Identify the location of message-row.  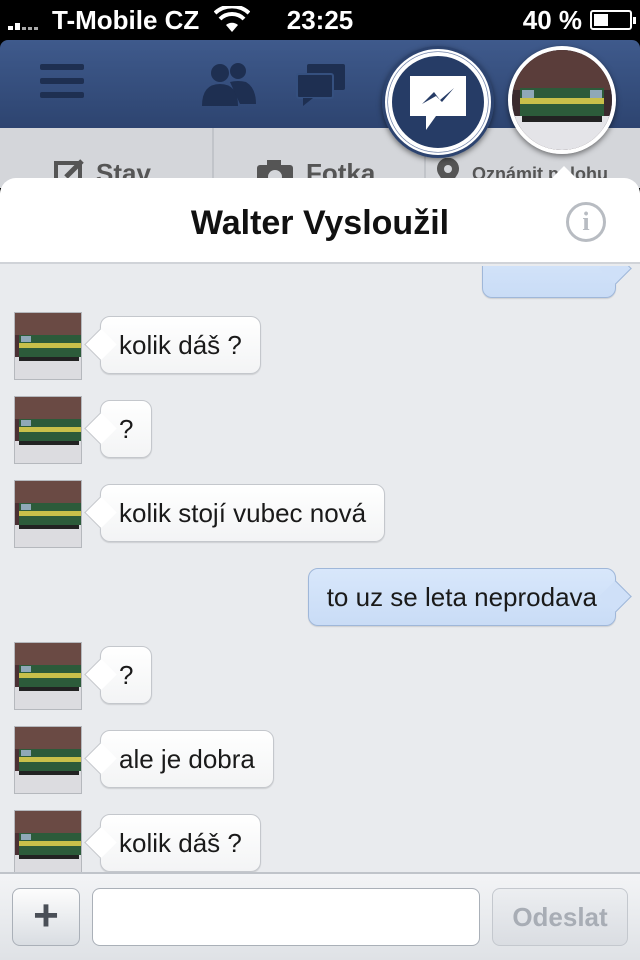
(320, 286).